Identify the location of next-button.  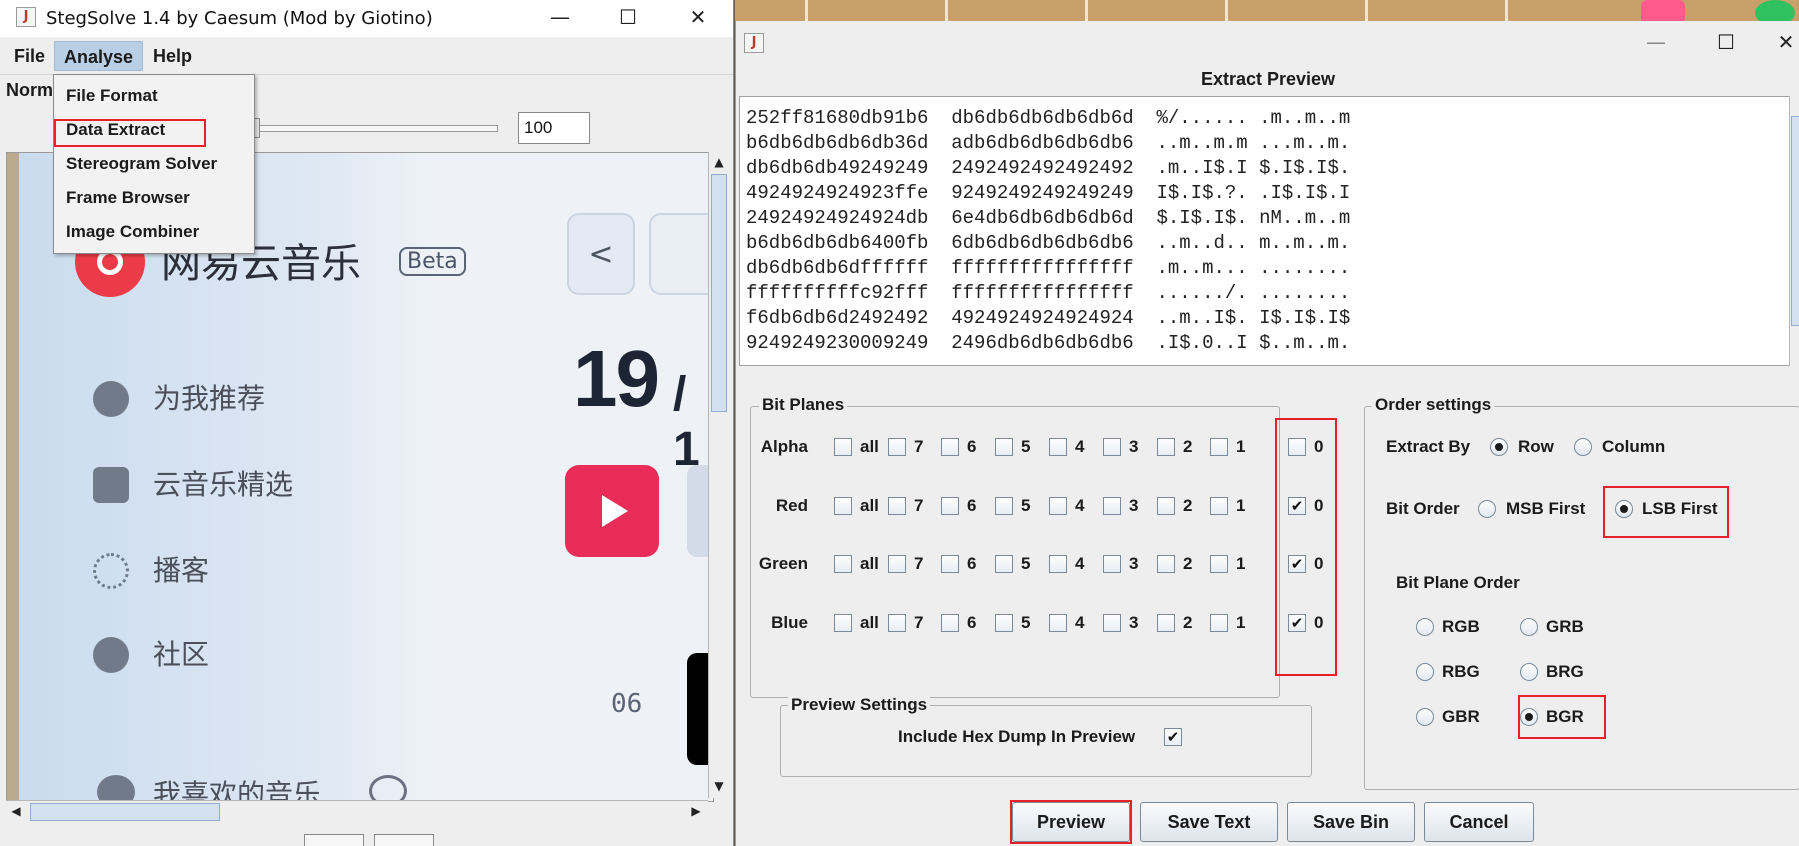
(404, 840).